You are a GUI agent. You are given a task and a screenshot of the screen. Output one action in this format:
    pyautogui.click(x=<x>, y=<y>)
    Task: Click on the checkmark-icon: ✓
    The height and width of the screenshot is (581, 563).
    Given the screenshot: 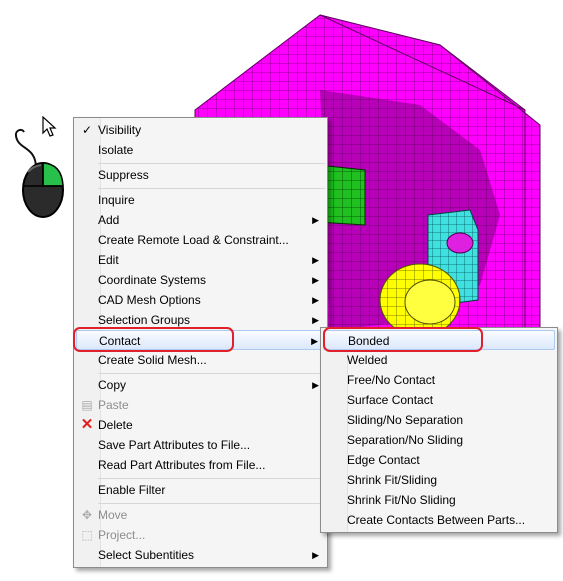 What is the action you would take?
    pyautogui.click(x=87, y=130)
    